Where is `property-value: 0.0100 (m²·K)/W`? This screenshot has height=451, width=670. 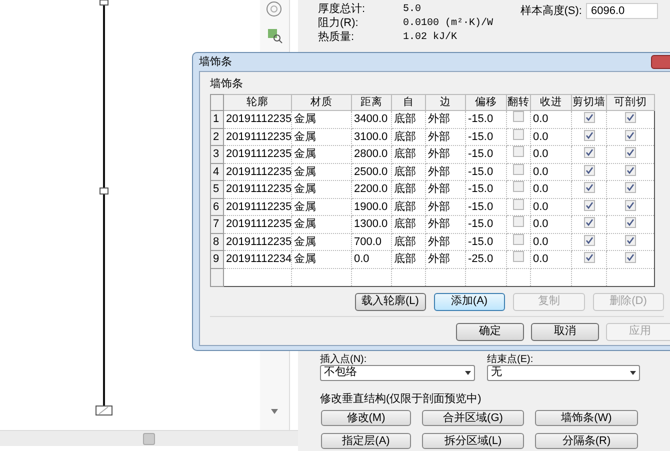
property-value: 0.0100 (m²·K)/W is located at coordinates (448, 23).